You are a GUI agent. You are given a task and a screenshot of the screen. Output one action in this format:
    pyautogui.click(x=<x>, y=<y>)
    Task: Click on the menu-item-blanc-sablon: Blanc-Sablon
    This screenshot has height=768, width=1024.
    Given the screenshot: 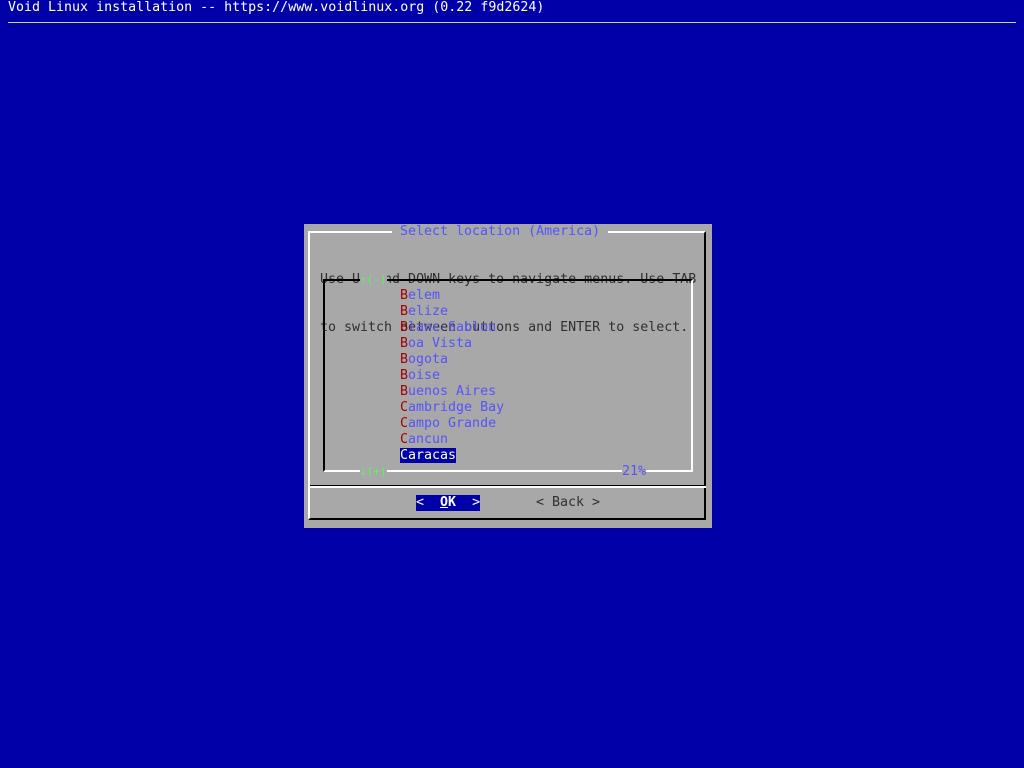 What is the action you would take?
    pyautogui.click(x=452, y=328)
    